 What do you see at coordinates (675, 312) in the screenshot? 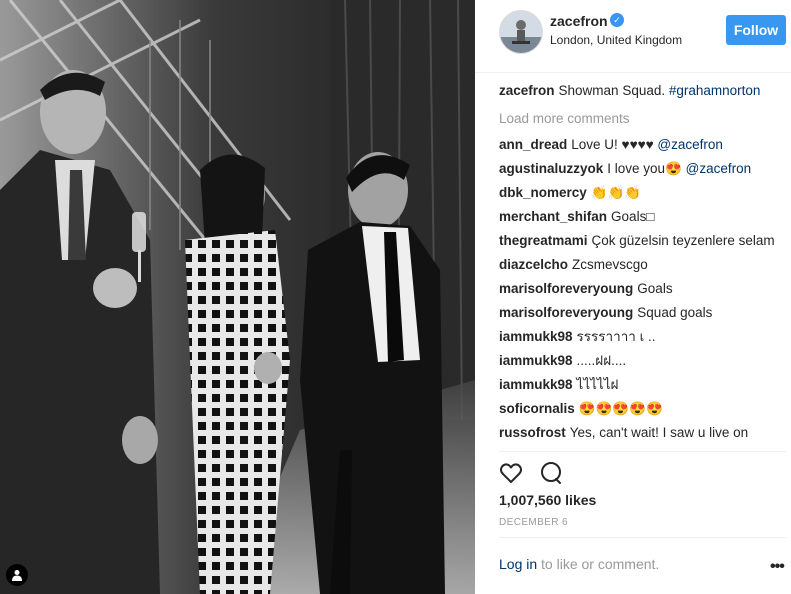
I see `comment-text: Squad goals` at bounding box center [675, 312].